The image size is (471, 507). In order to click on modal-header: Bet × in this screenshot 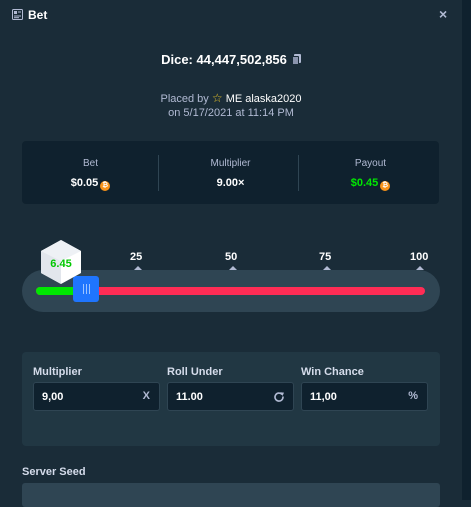, I will do `click(231, 15)`.